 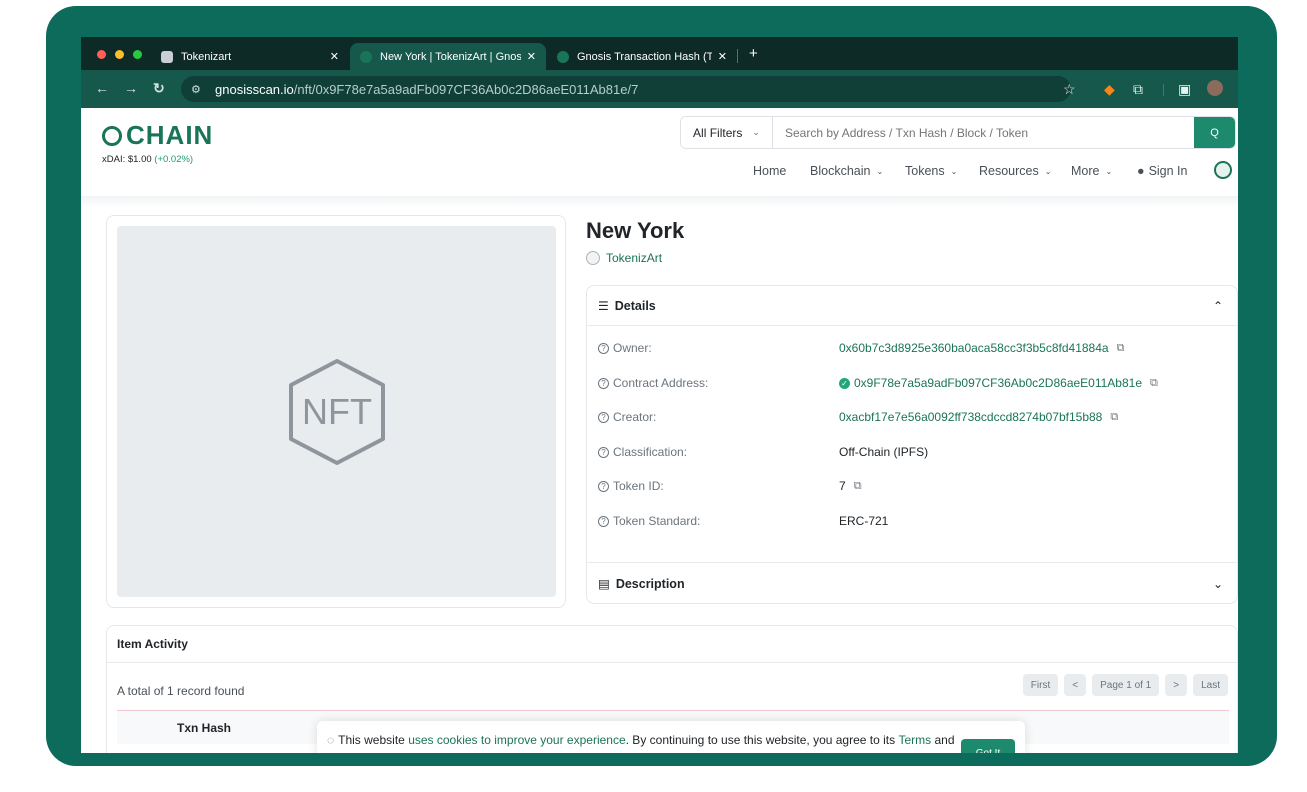 What do you see at coordinates (769, 171) in the screenshot?
I see `nav-home: Home` at bounding box center [769, 171].